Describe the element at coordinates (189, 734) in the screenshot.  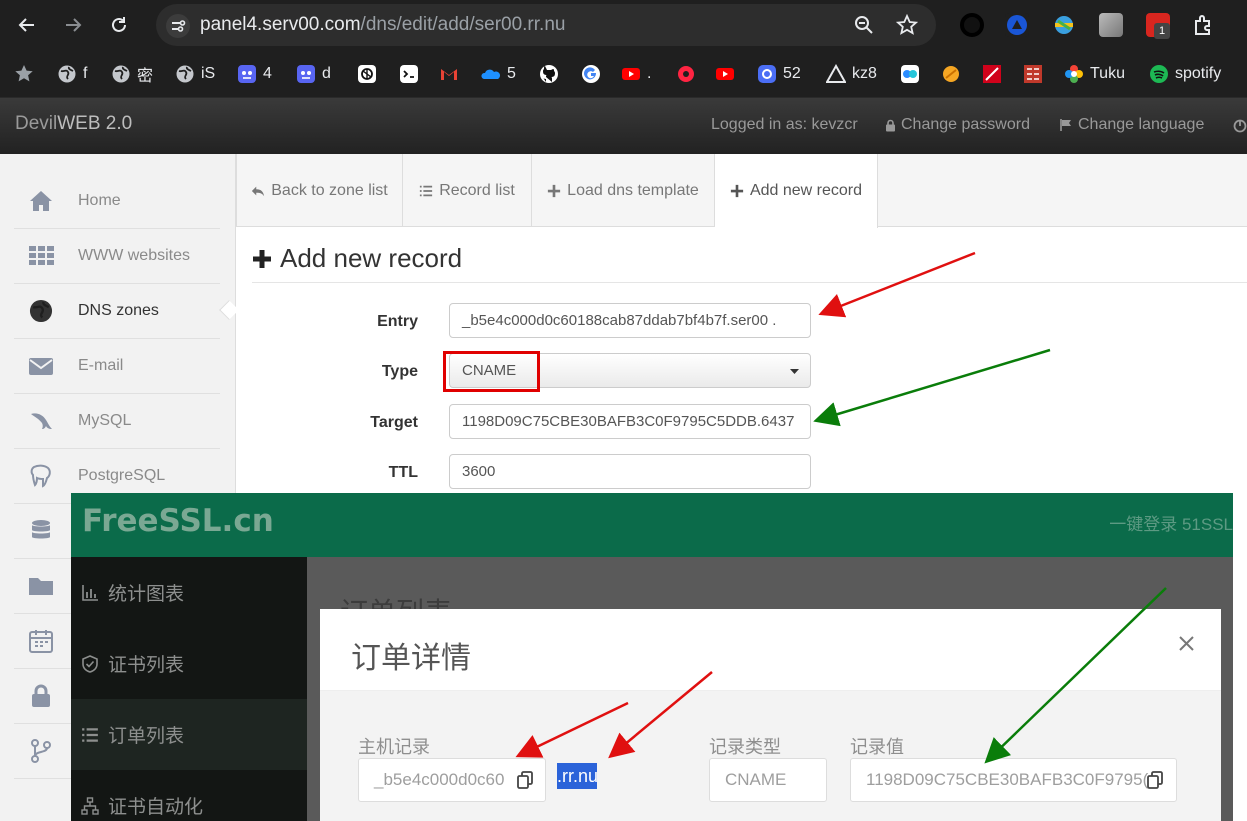
I see `freessl-sidebar-item: 订单列表` at that location.